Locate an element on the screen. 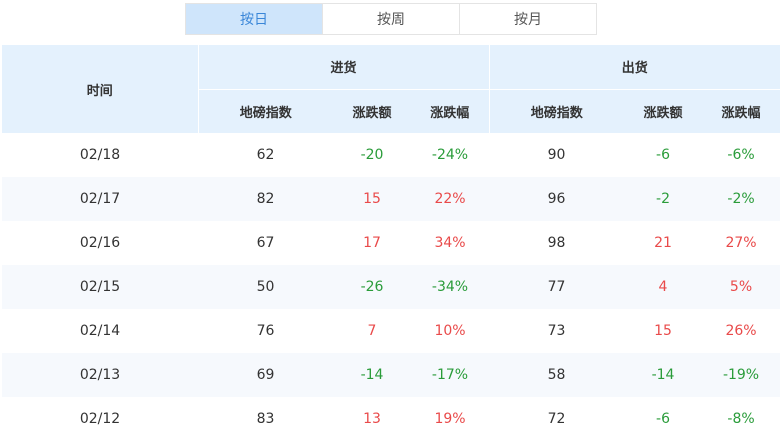 The height and width of the screenshot is (438, 784). cell-out-pct: -6% is located at coordinates (741, 155).